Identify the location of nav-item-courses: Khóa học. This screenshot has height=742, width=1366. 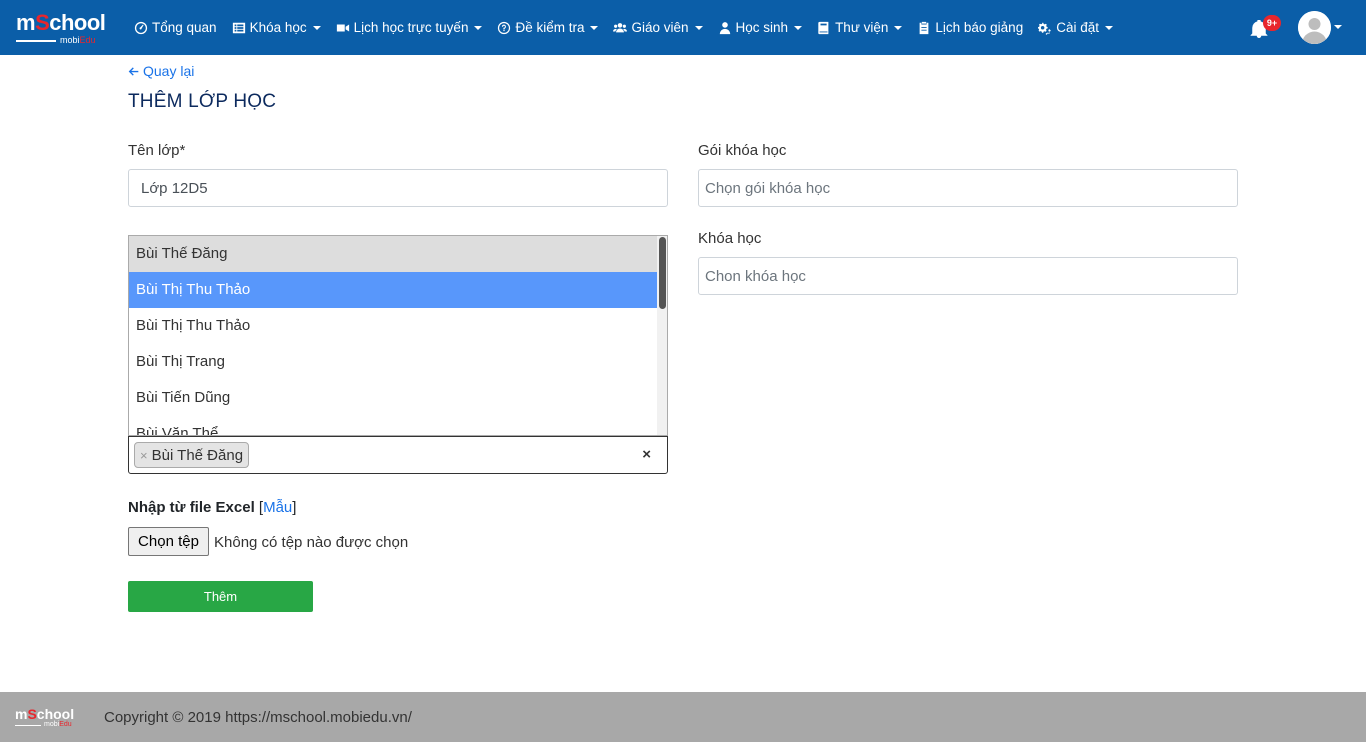
(276, 27).